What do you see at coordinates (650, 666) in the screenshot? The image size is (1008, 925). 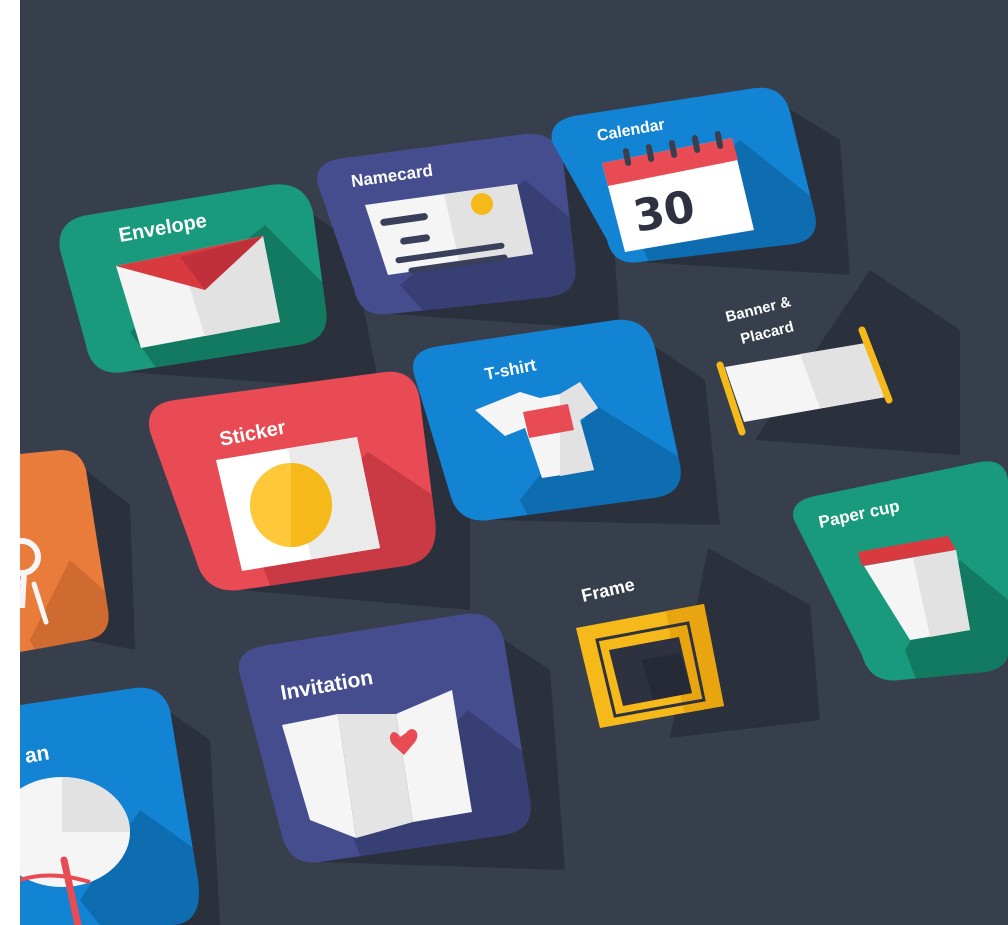 I see `frame-icon` at bounding box center [650, 666].